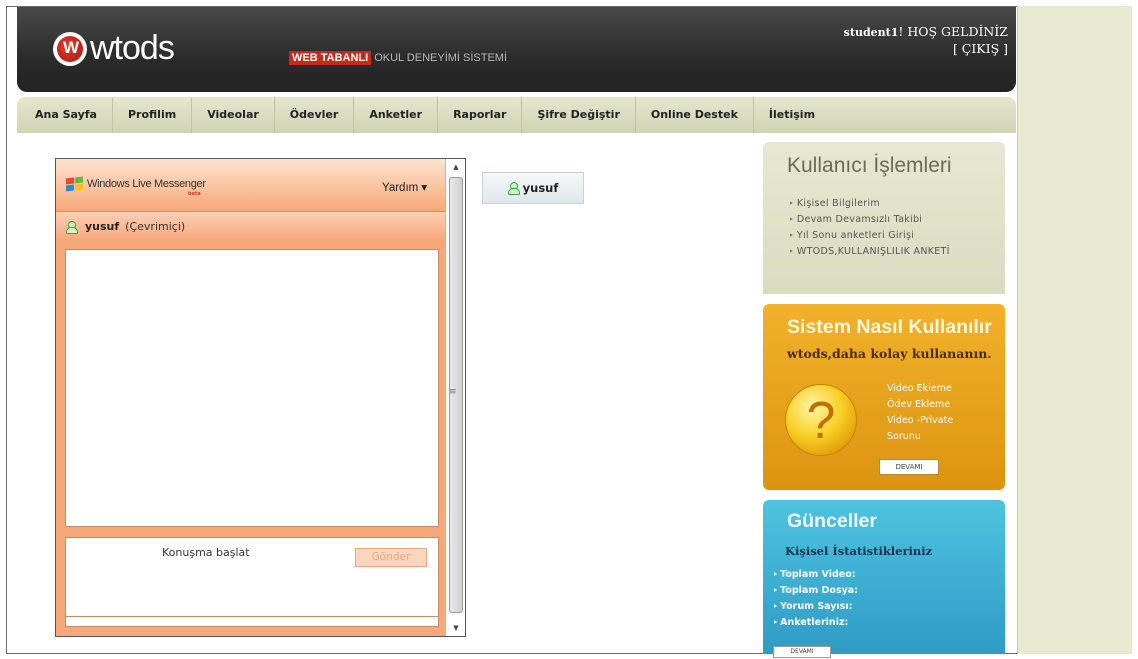  What do you see at coordinates (480, 115) in the screenshot?
I see `nav-item-reports: Raporlar` at bounding box center [480, 115].